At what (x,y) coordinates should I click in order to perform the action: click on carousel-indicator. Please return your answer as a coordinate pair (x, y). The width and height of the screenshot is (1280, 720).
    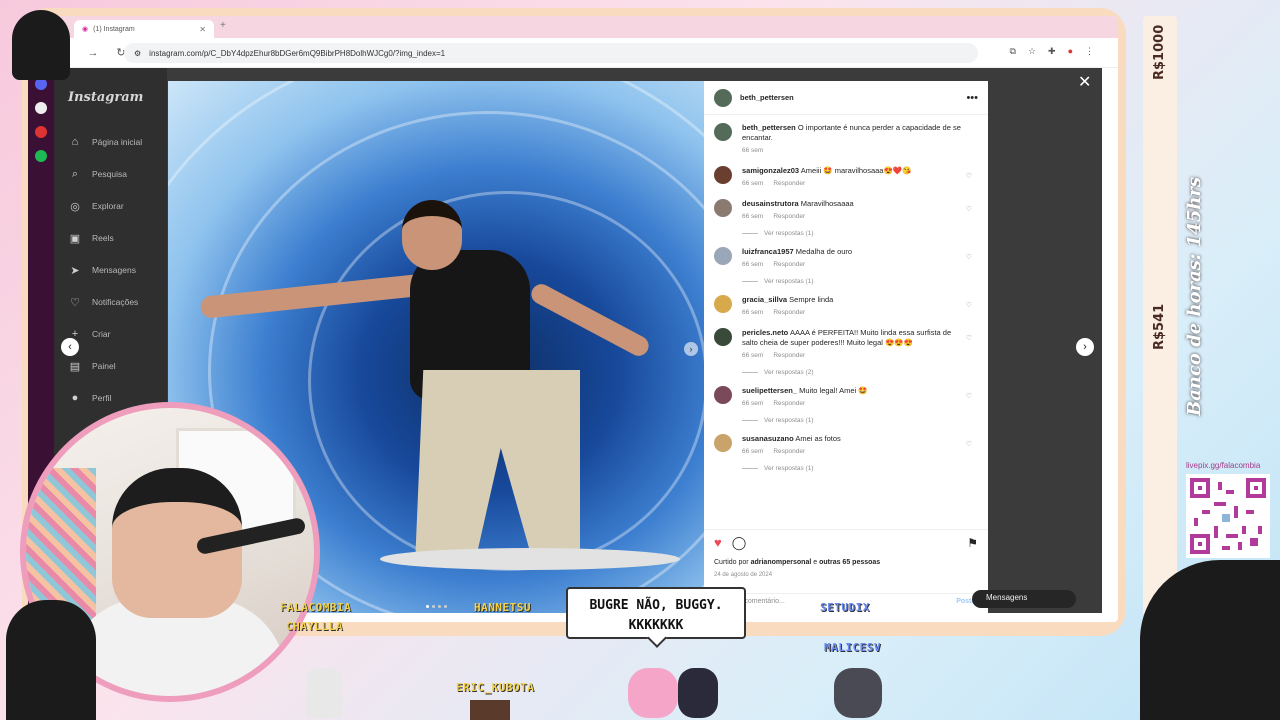
    Looking at the image, I should click on (436, 606).